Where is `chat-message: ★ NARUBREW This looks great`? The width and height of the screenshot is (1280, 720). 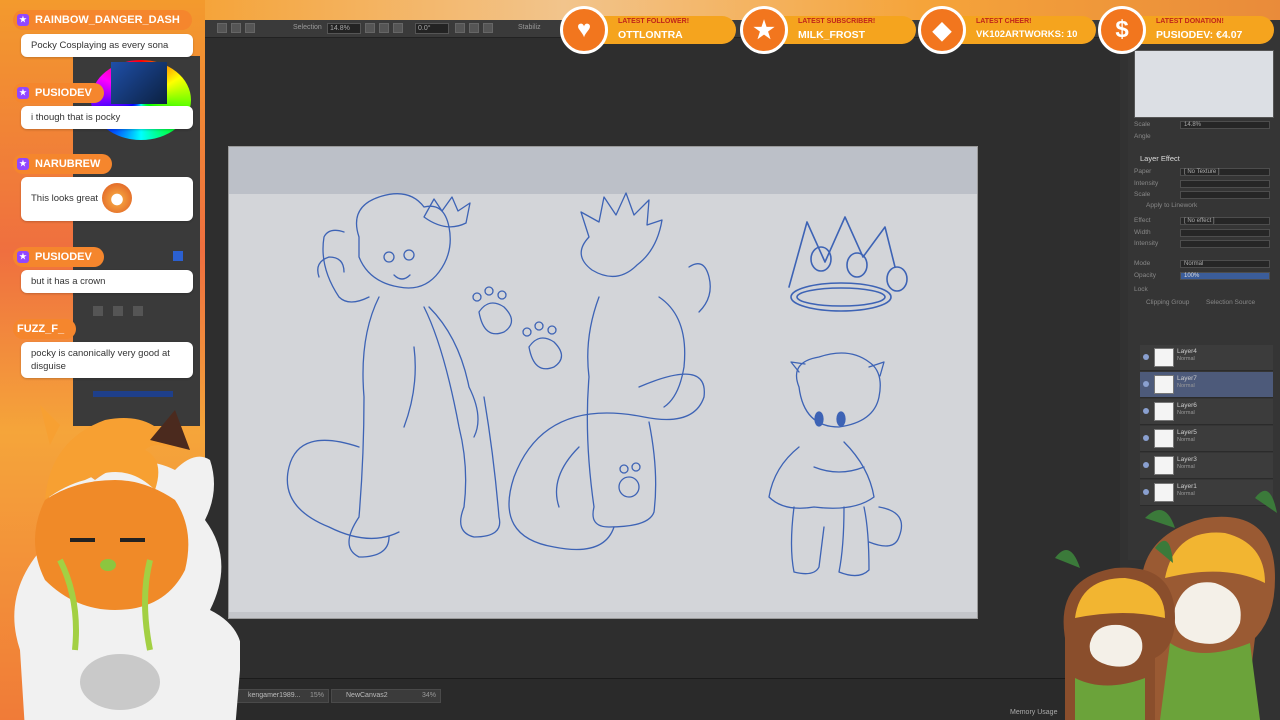
chat-message: ★ NARUBREW This looks great is located at coordinates (105, 189).